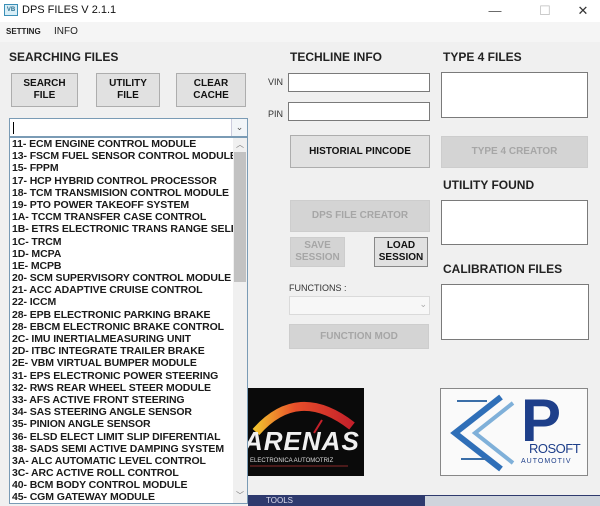 The height and width of the screenshot is (506, 600). Describe the element at coordinates (123, 461) in the screenshot. I see `module-option: 3A- ALC AUTOMATIC LEVEL CONTROL` at that location.